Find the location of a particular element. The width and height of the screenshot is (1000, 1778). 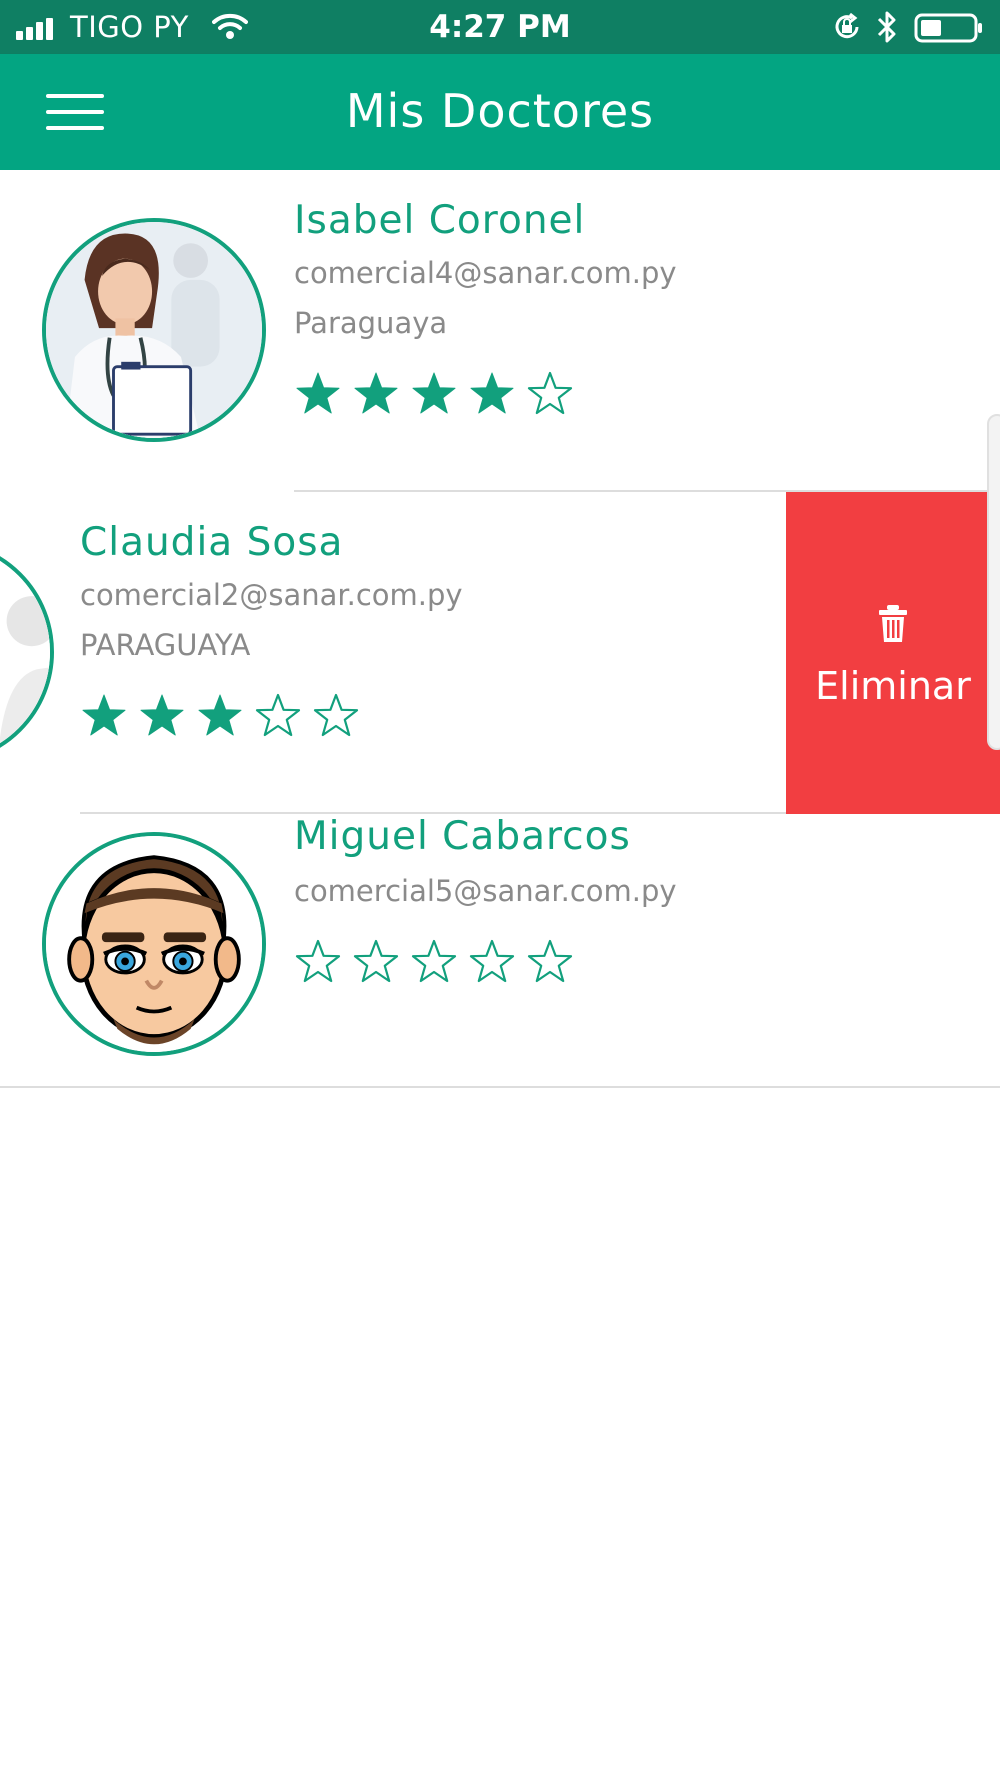

rotation-lock-icon is located at coordinates (847, 25).